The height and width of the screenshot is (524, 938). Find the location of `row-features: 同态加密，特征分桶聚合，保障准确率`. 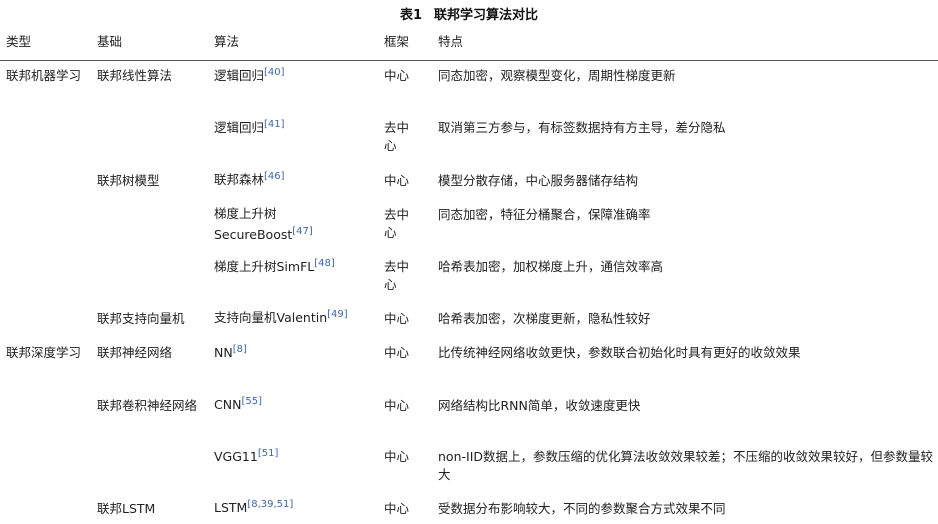

row-features: 同态加密，特征分桶聚合，保障准确率 is located at coordinates (544, 214).